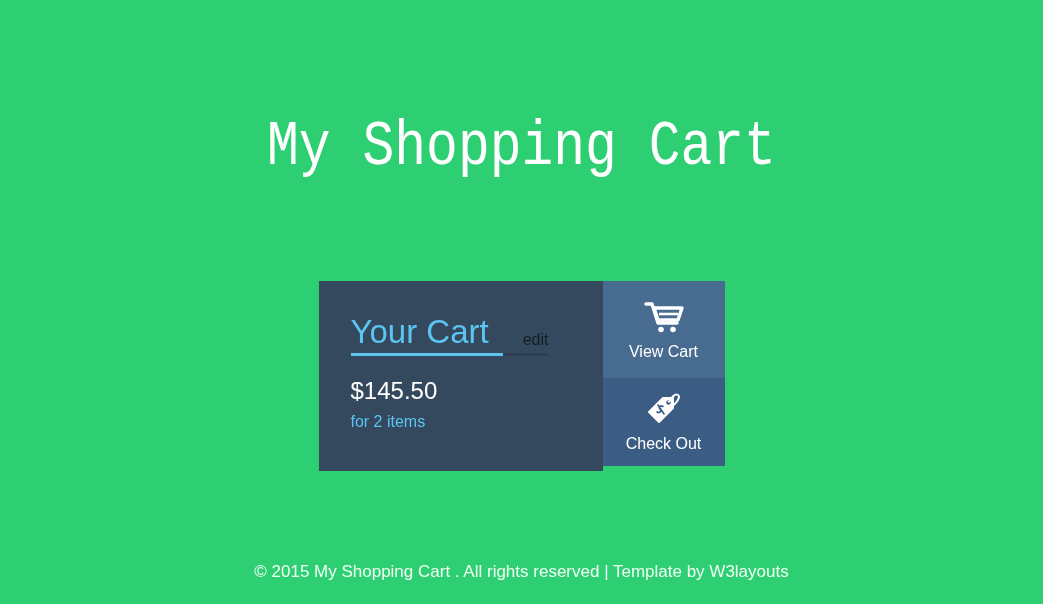  What do you see at coordinates (426, 334) in the screenshot?
I see `cart-title: Your Cart` at bounding box center [426, 334].